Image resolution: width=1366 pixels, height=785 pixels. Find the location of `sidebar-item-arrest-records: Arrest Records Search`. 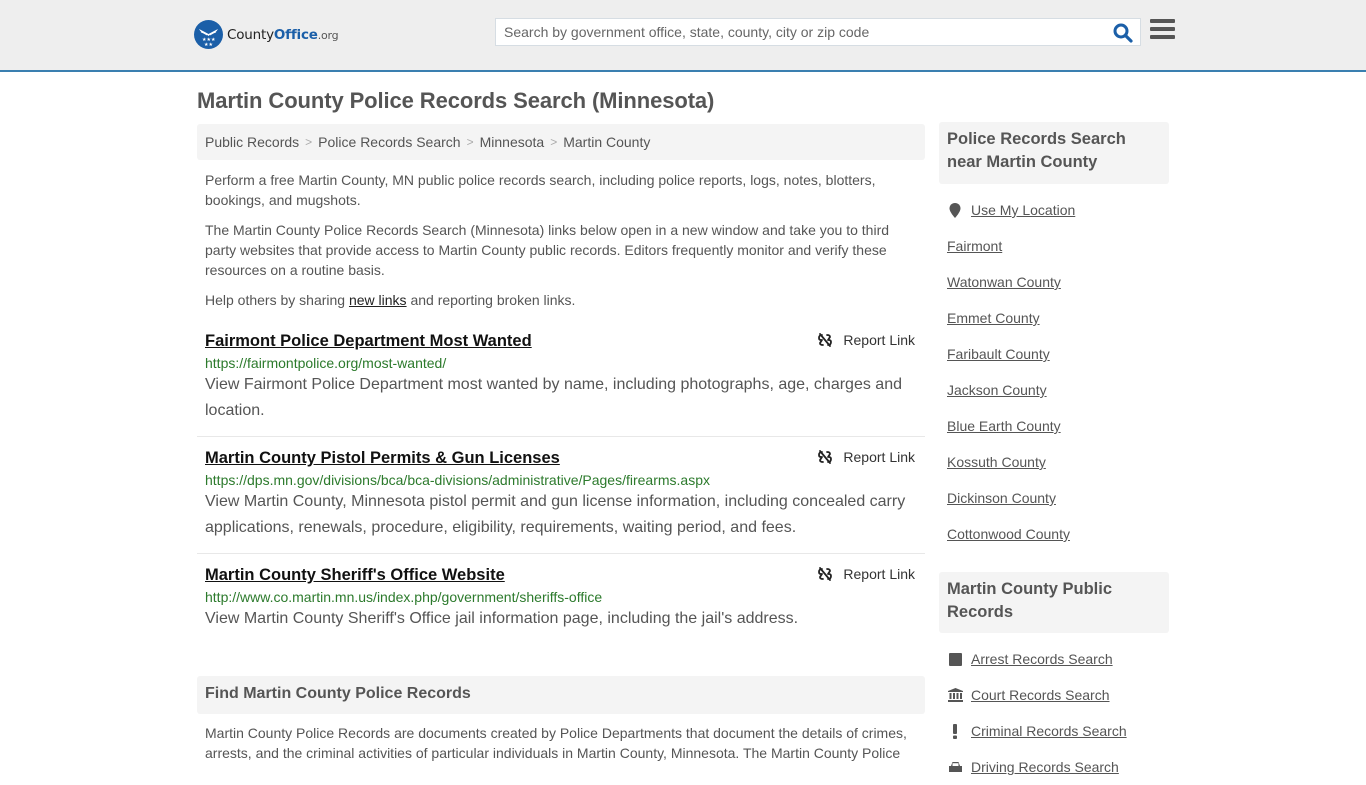

sidebar-item-arrest-records: Arrest Records Search is located at coordinates (1058, 659).